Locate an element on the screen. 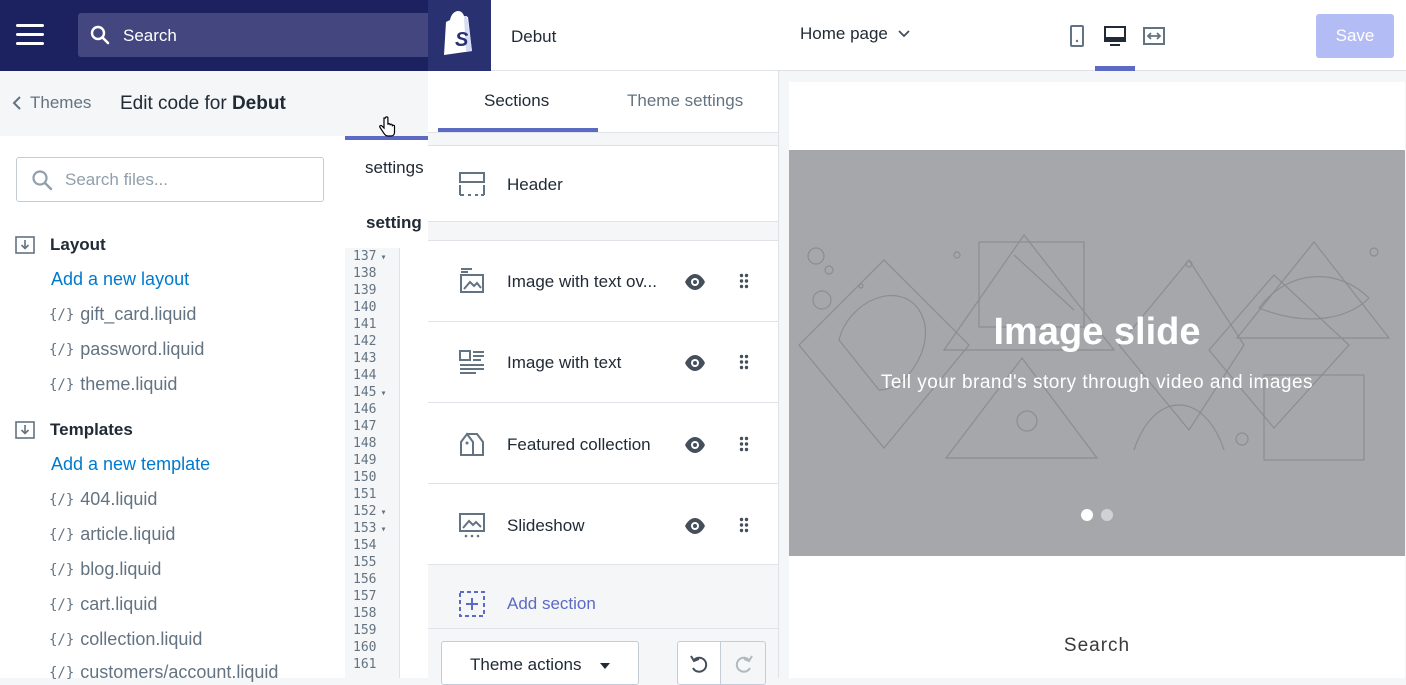 The image size is (1406, 685). back-to-themes-link: Themes is located at coordinates (51, 103).